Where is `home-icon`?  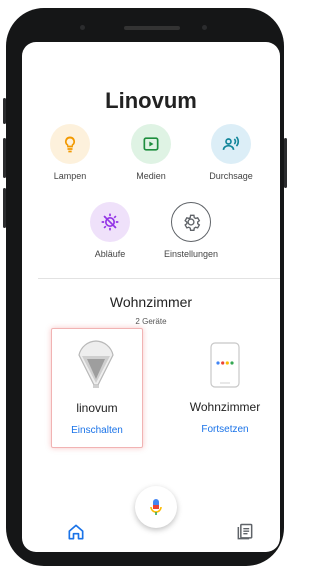 home-icon is located at coordinates (76, 532).